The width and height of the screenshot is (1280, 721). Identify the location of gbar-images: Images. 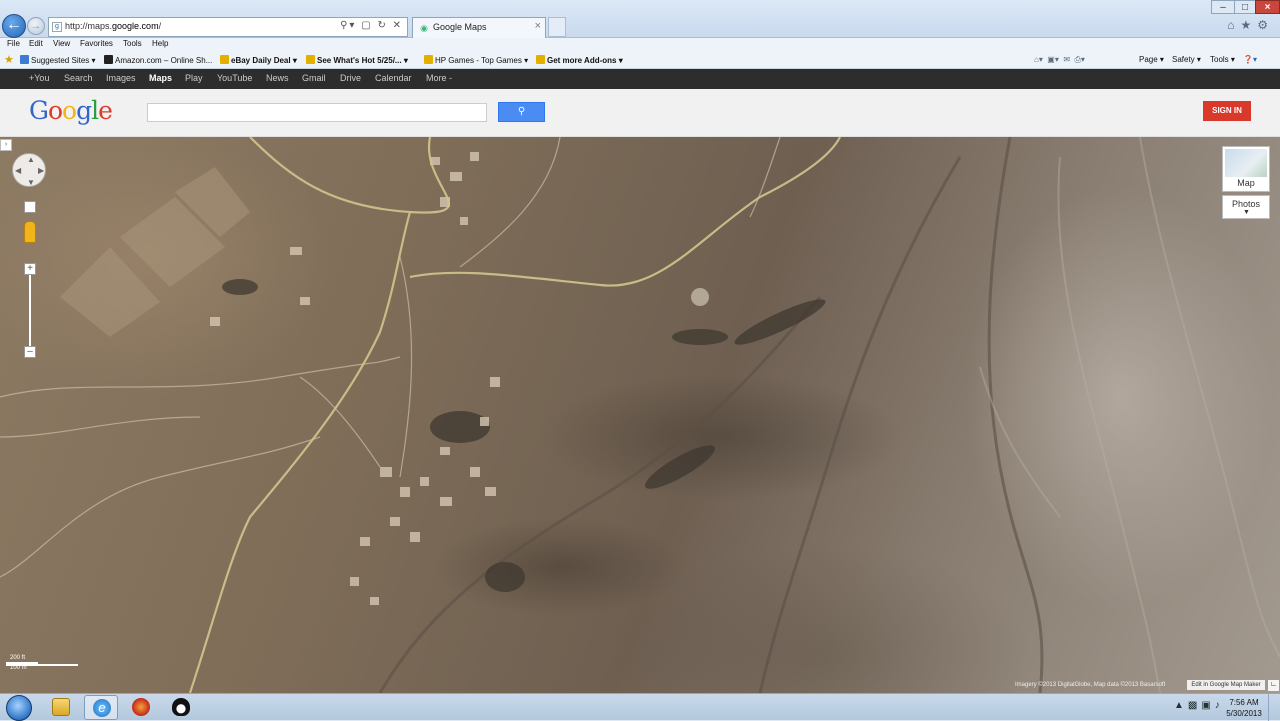
(121, 78).